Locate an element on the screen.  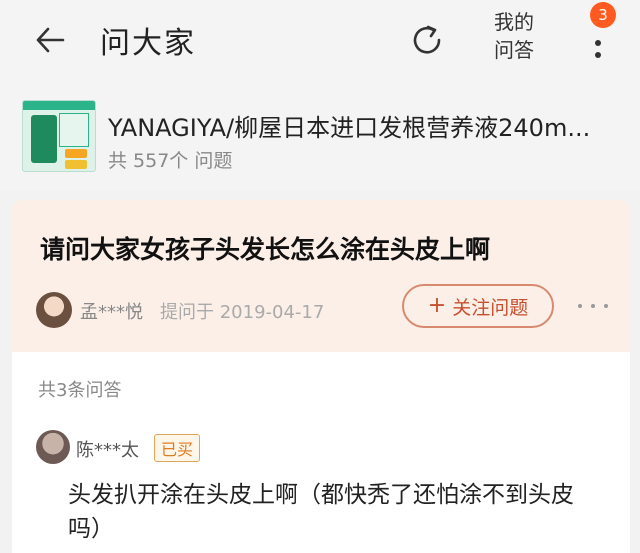
page-title: 问大家 is located at coordinates (148, 43).